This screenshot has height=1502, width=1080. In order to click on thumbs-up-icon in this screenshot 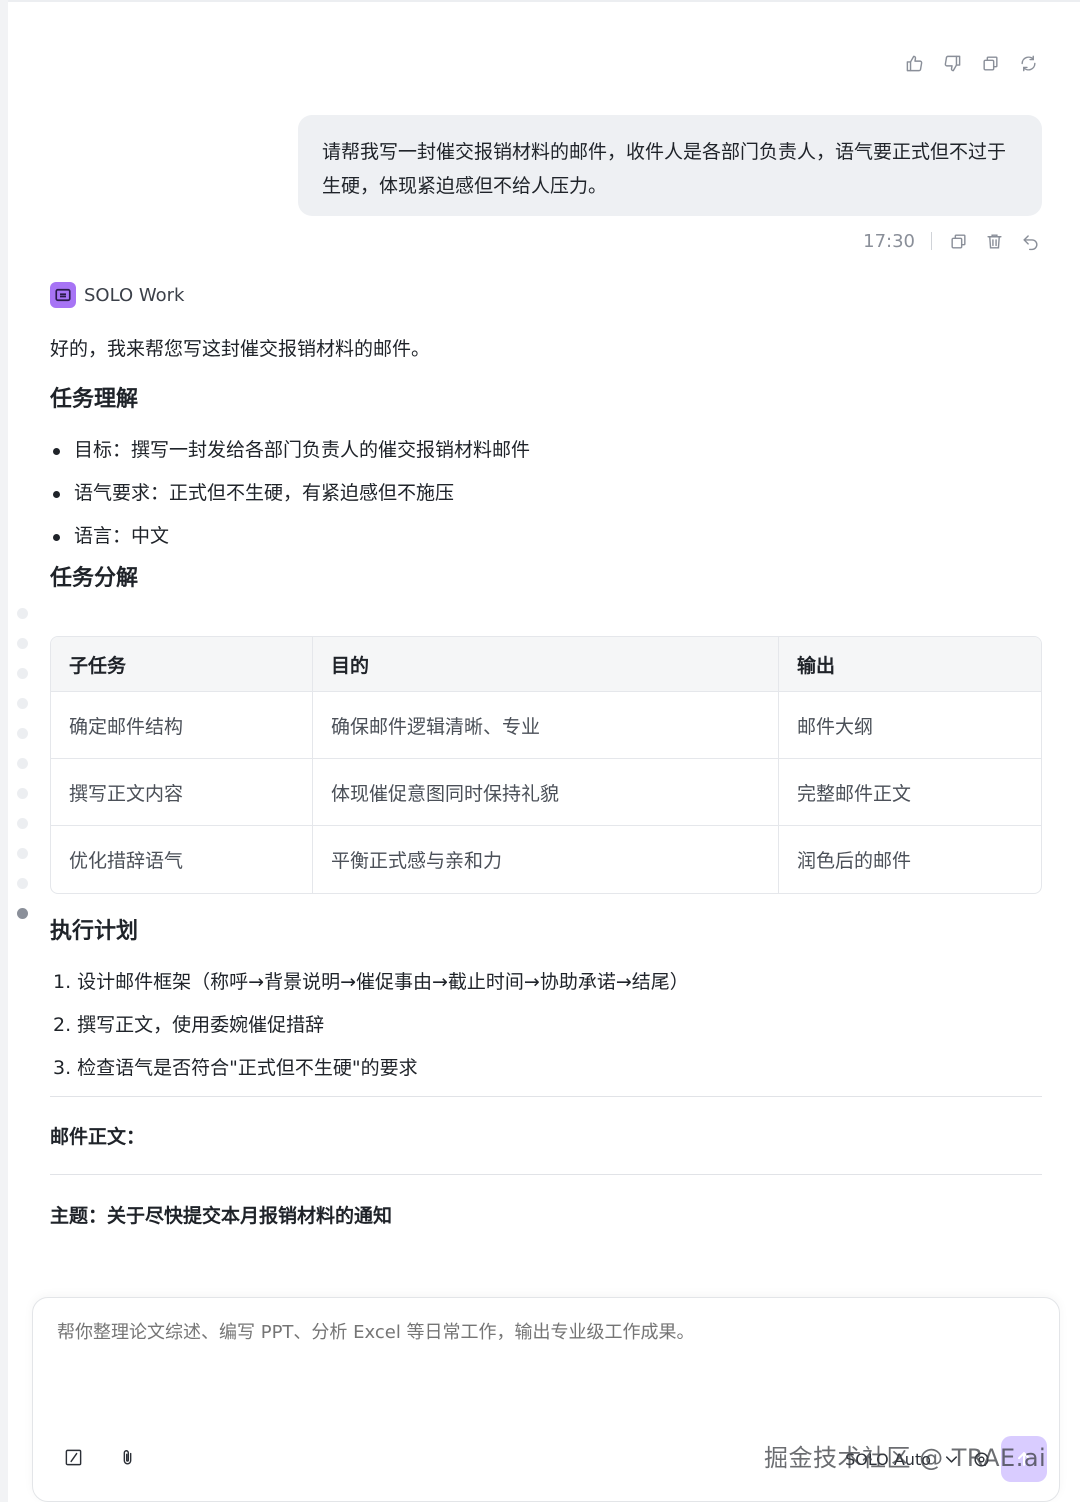, I will do `click(914, 63)`.